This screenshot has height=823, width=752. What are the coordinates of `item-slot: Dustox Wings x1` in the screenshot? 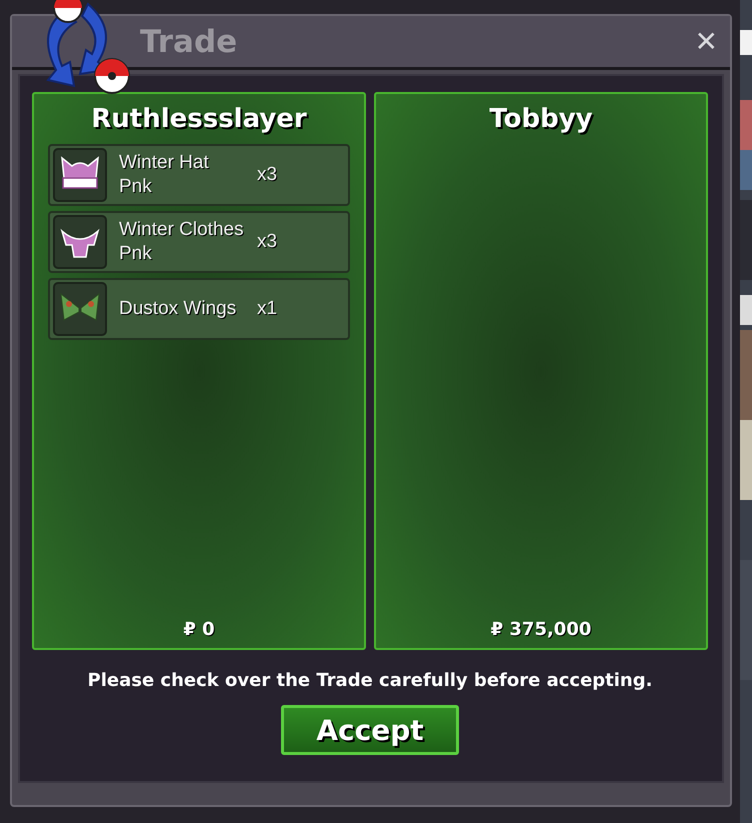 It's located at (199, 309).